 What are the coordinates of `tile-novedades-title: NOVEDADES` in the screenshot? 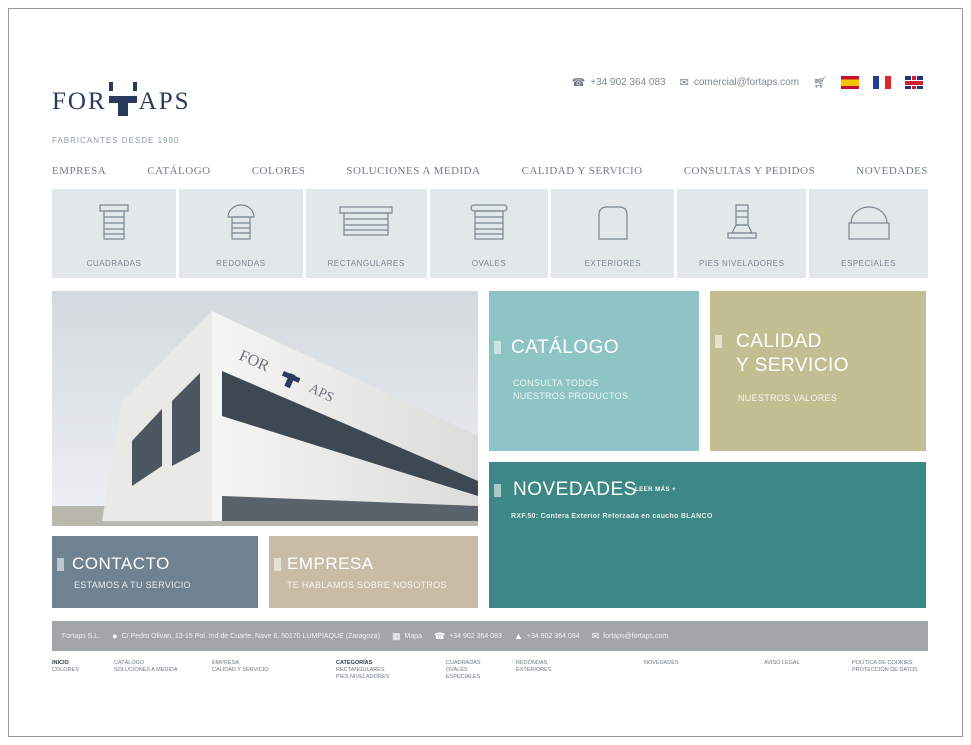 It's located at (575, 489).